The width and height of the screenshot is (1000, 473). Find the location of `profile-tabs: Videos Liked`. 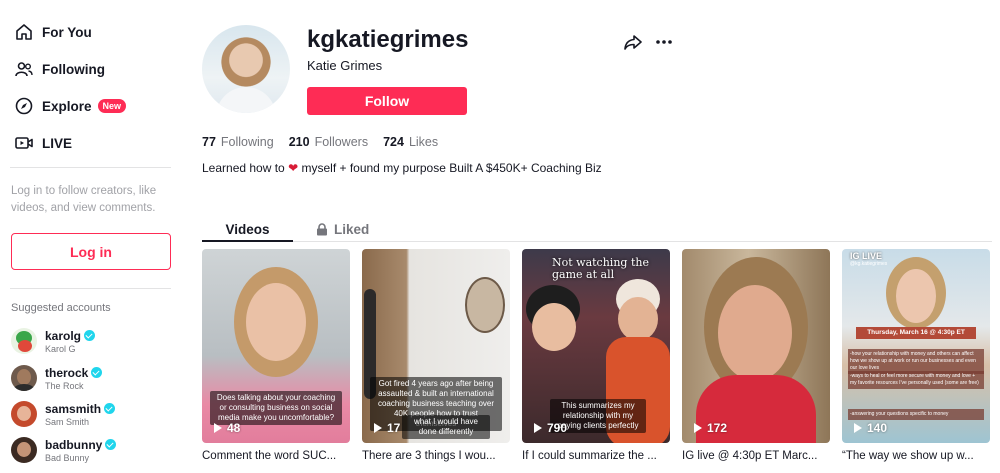

profile-tabs: Videos Liked is located at coordinates (597, 229).